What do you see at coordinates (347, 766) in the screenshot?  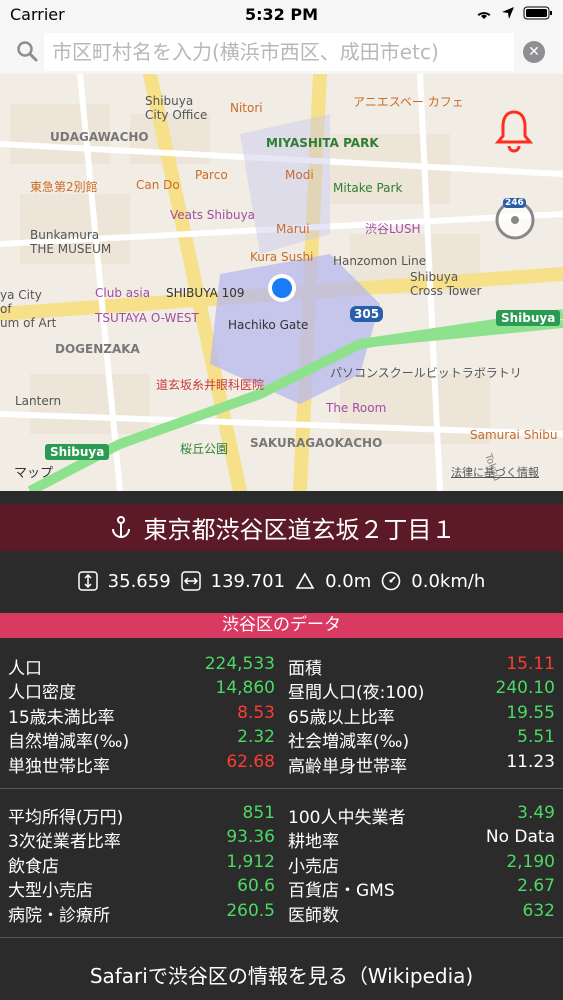 I see `stat-label: 高齢単身世帯率` at bounding box center [347, 766].